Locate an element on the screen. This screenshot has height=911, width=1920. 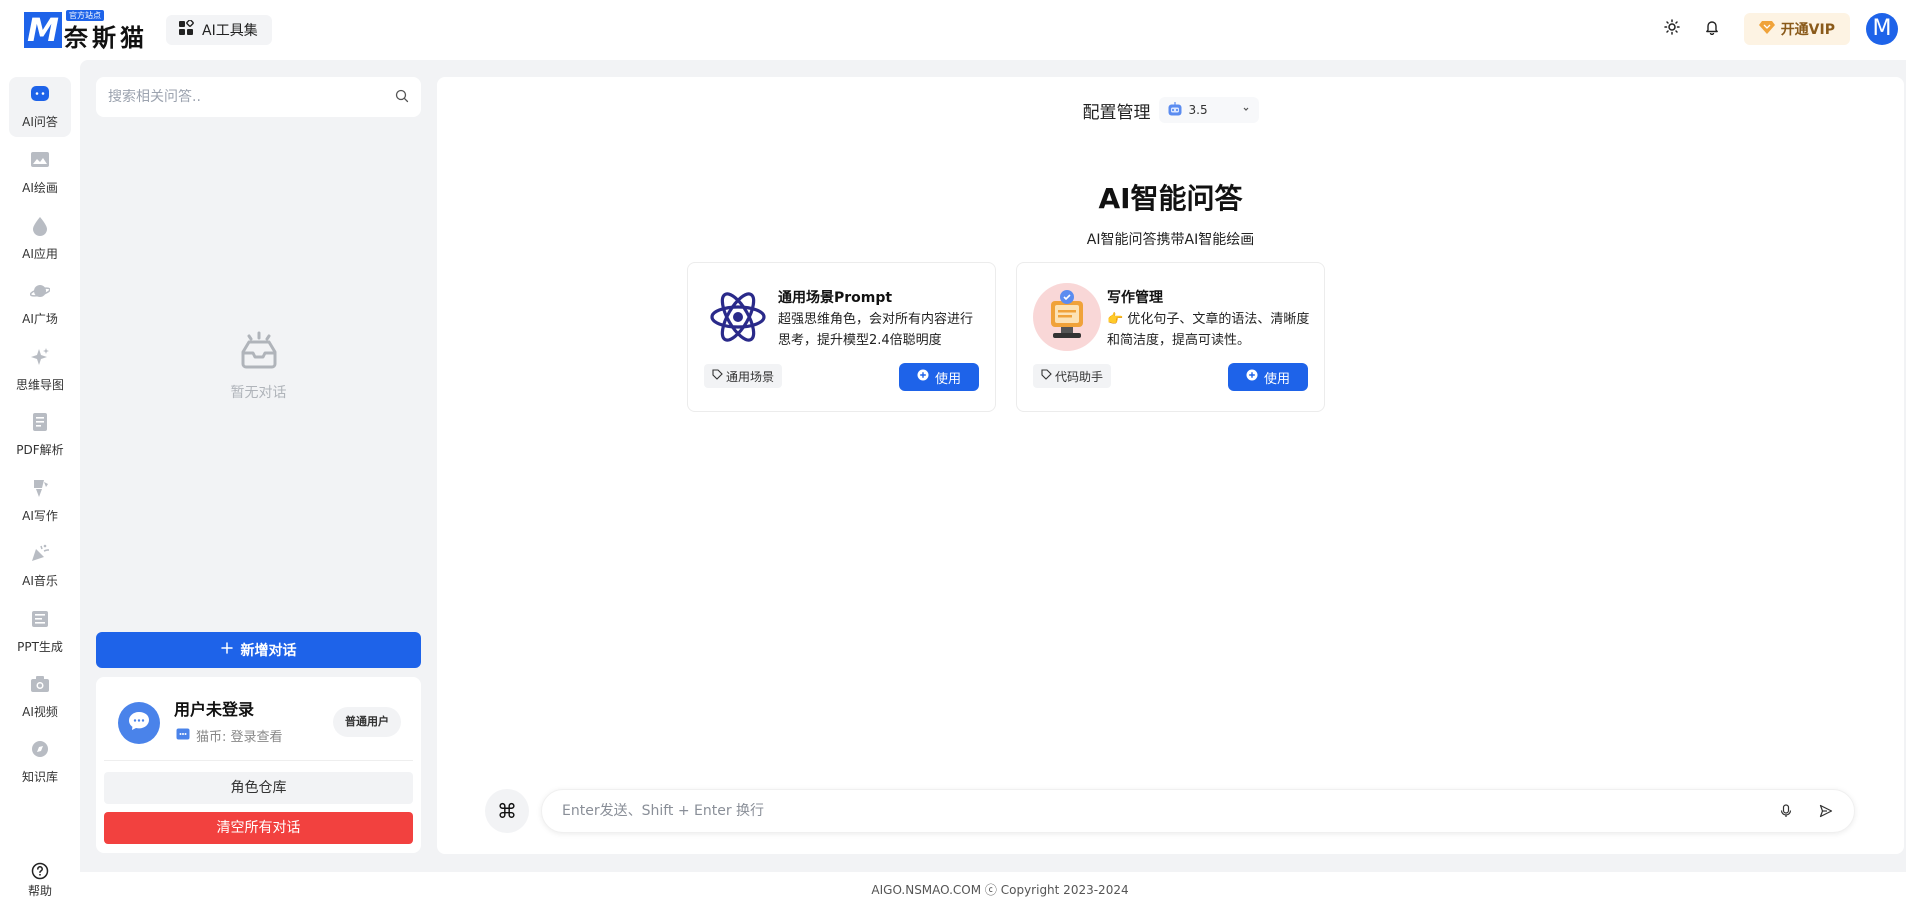
nav-item-ai-square: AI广场 is located at coordinates (40, 304).